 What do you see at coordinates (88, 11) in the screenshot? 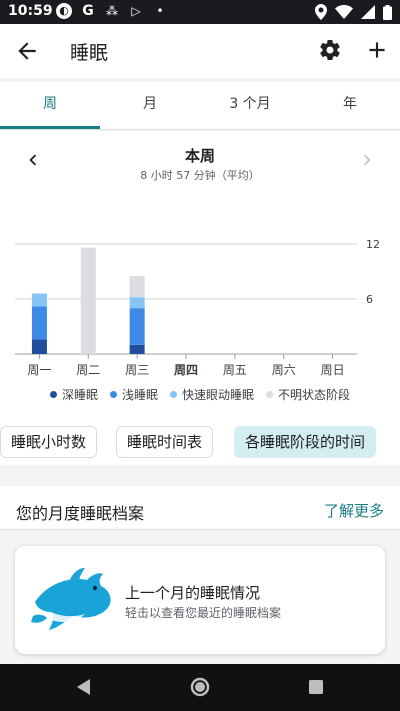
I see `google-icon: G` at bounding box center [88, 11].